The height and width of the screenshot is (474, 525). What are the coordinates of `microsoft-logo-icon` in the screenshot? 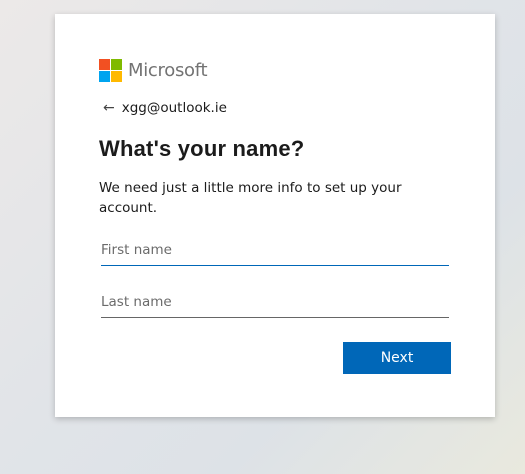 It's located at (110, 70).